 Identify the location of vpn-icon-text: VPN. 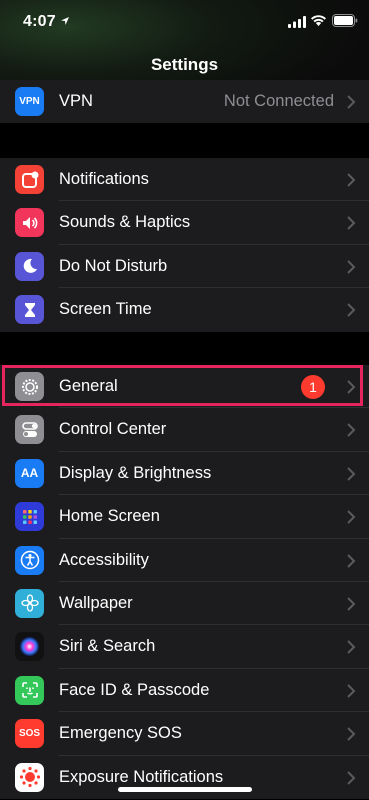
(29, 101).